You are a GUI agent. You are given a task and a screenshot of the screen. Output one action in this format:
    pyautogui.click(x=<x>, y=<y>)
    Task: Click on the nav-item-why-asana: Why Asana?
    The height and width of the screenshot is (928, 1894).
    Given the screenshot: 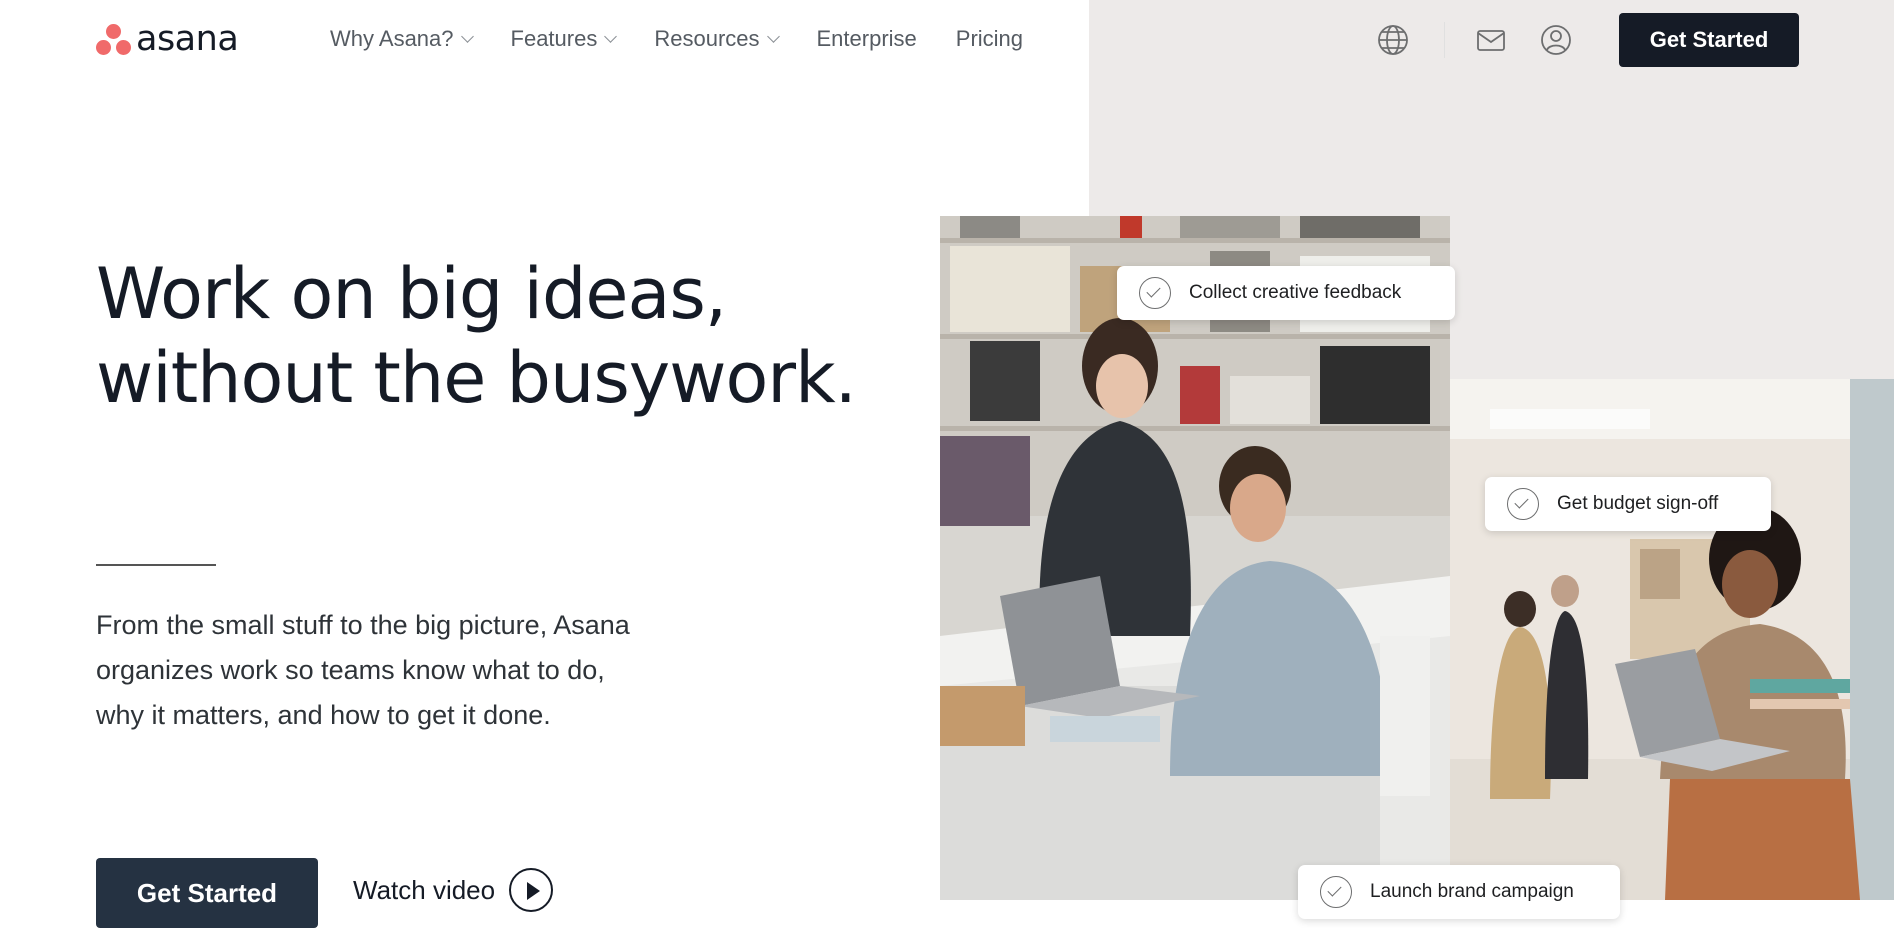 What is the action you would take?
    pyautogui.click(x=402, y=39)
    